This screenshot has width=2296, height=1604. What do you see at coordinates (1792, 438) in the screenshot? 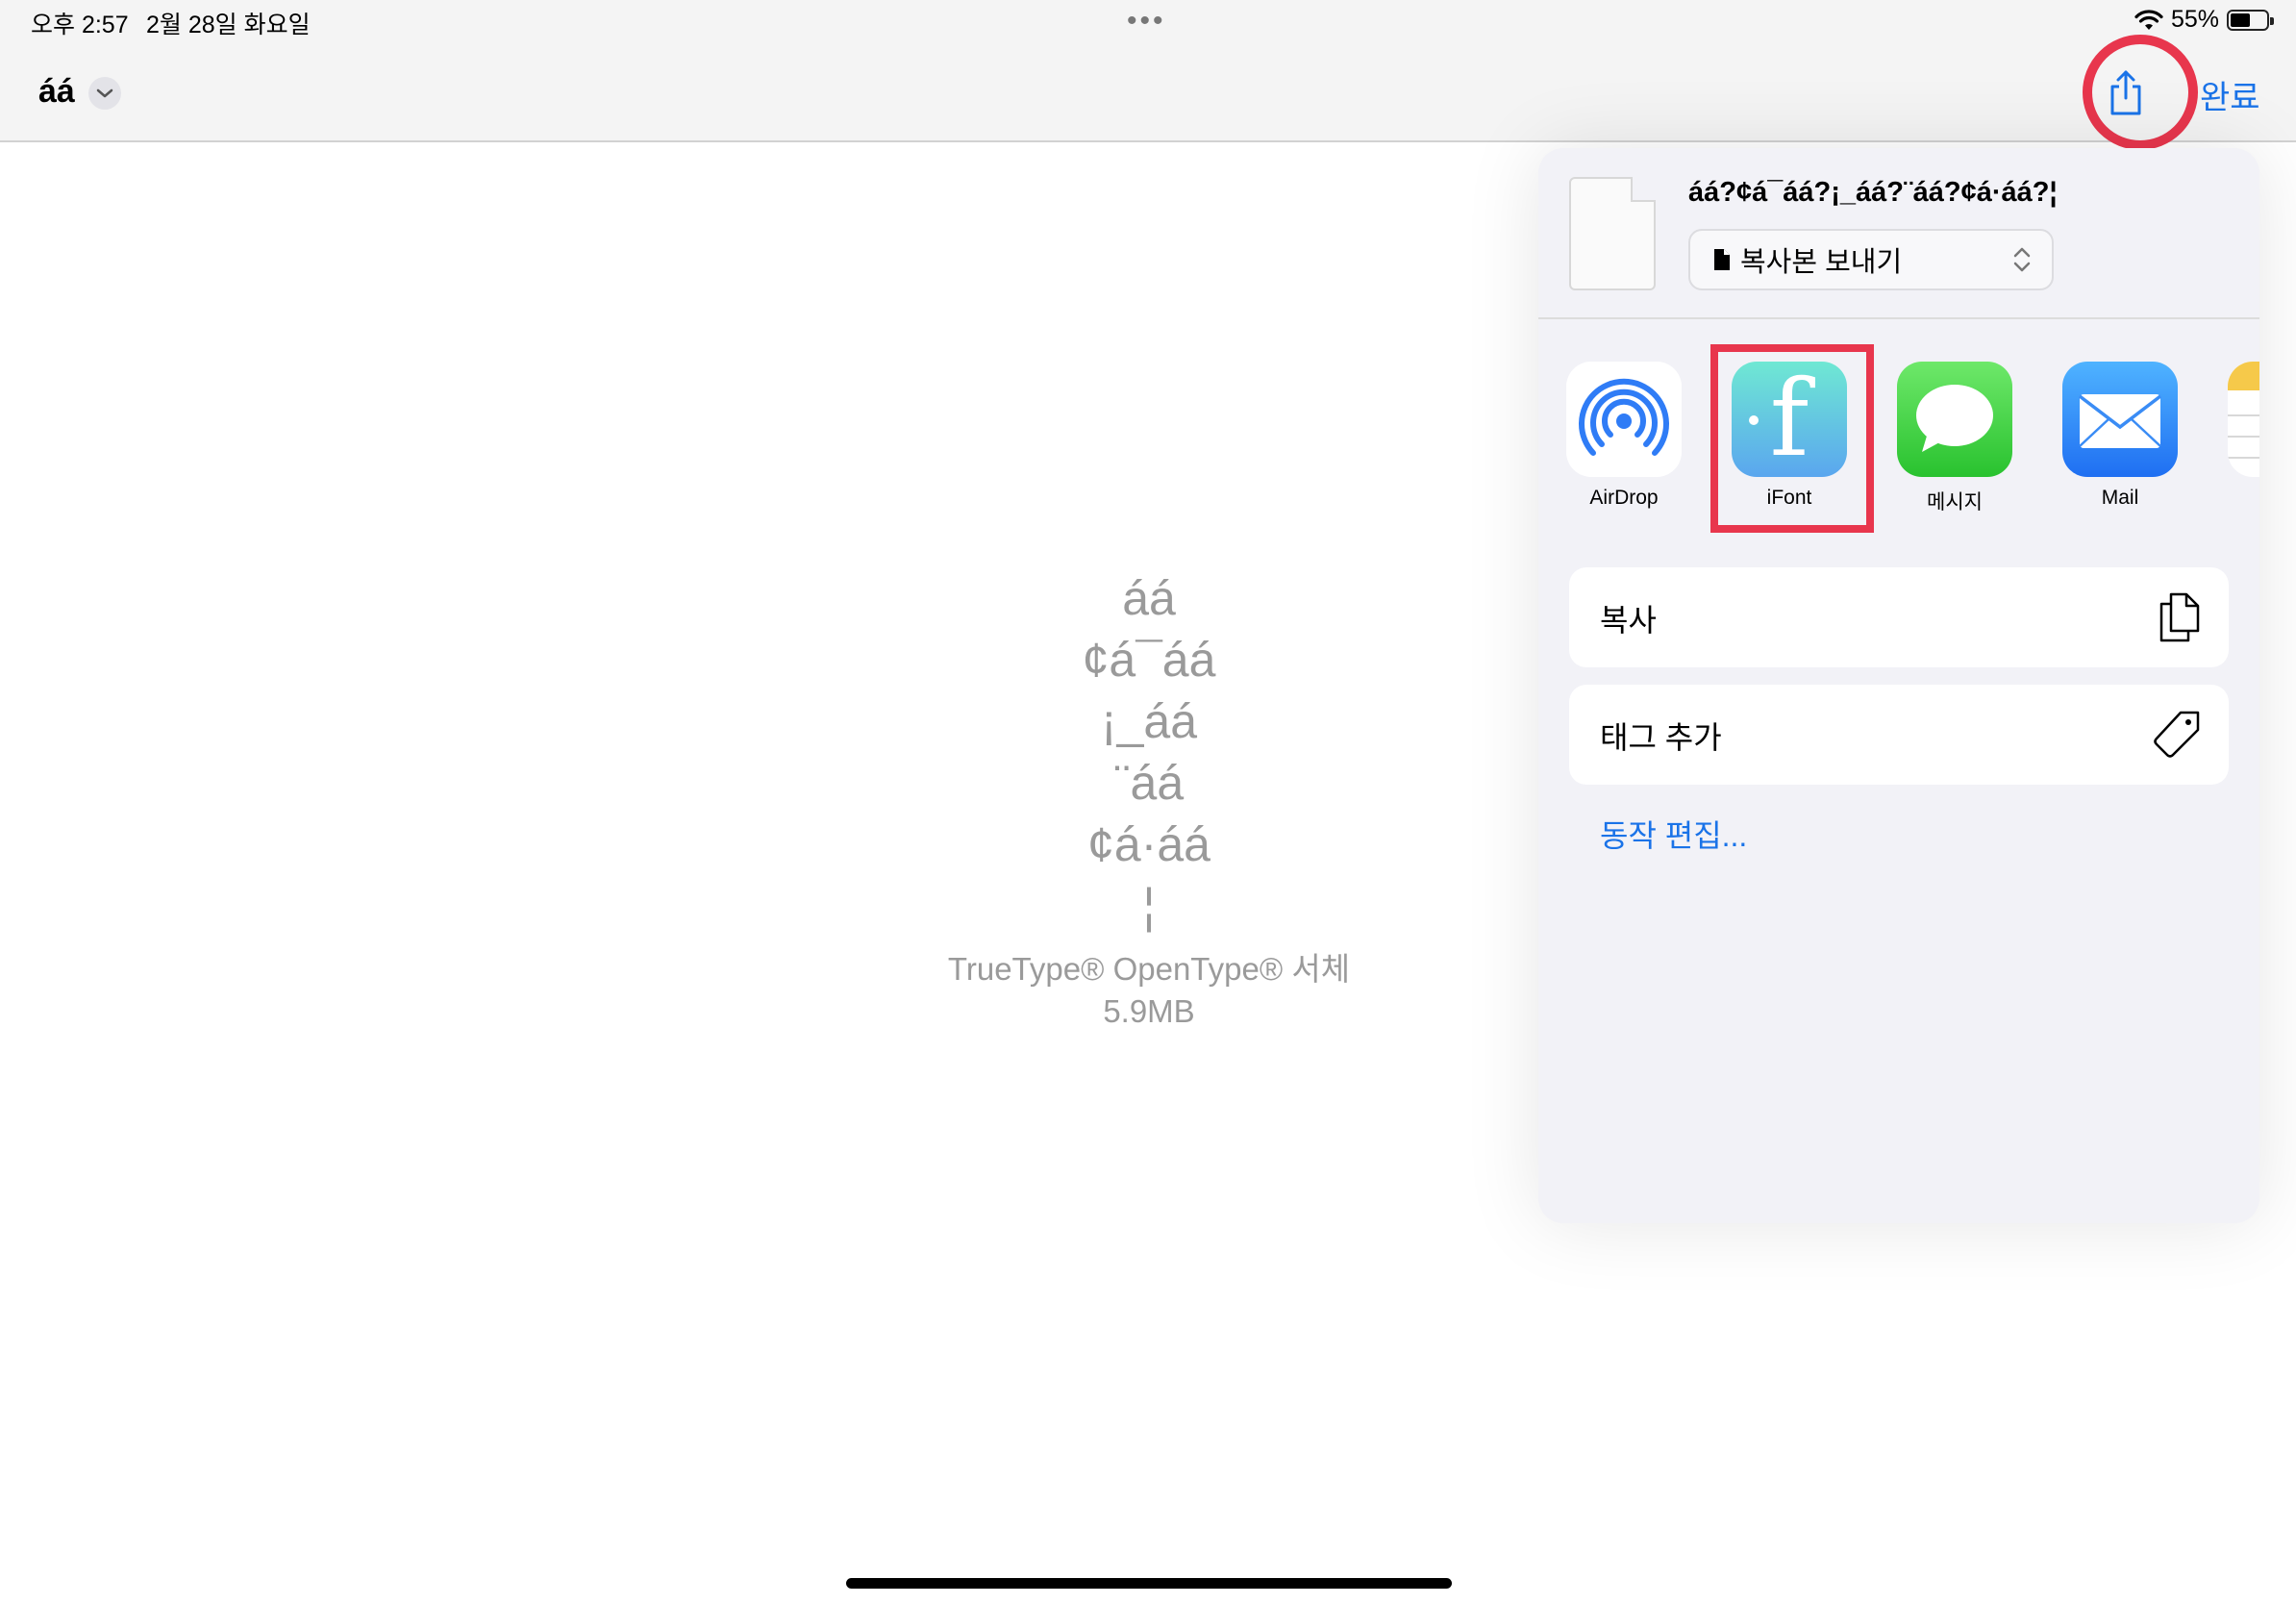
I see `ifont-highlight-box` at bounding box center [1792, 438].